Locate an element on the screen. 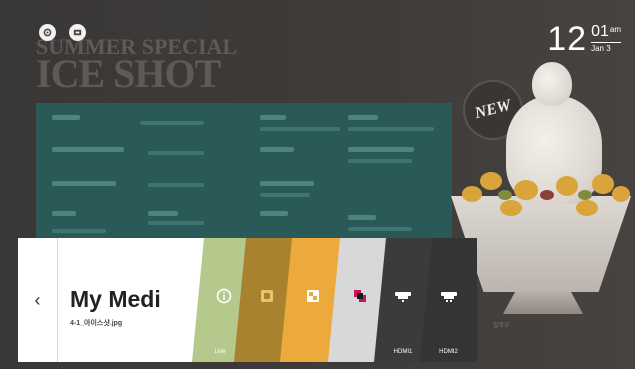 The image size is (635, 369). clock-date: Jan 3 is located at coordinates (606, 47).